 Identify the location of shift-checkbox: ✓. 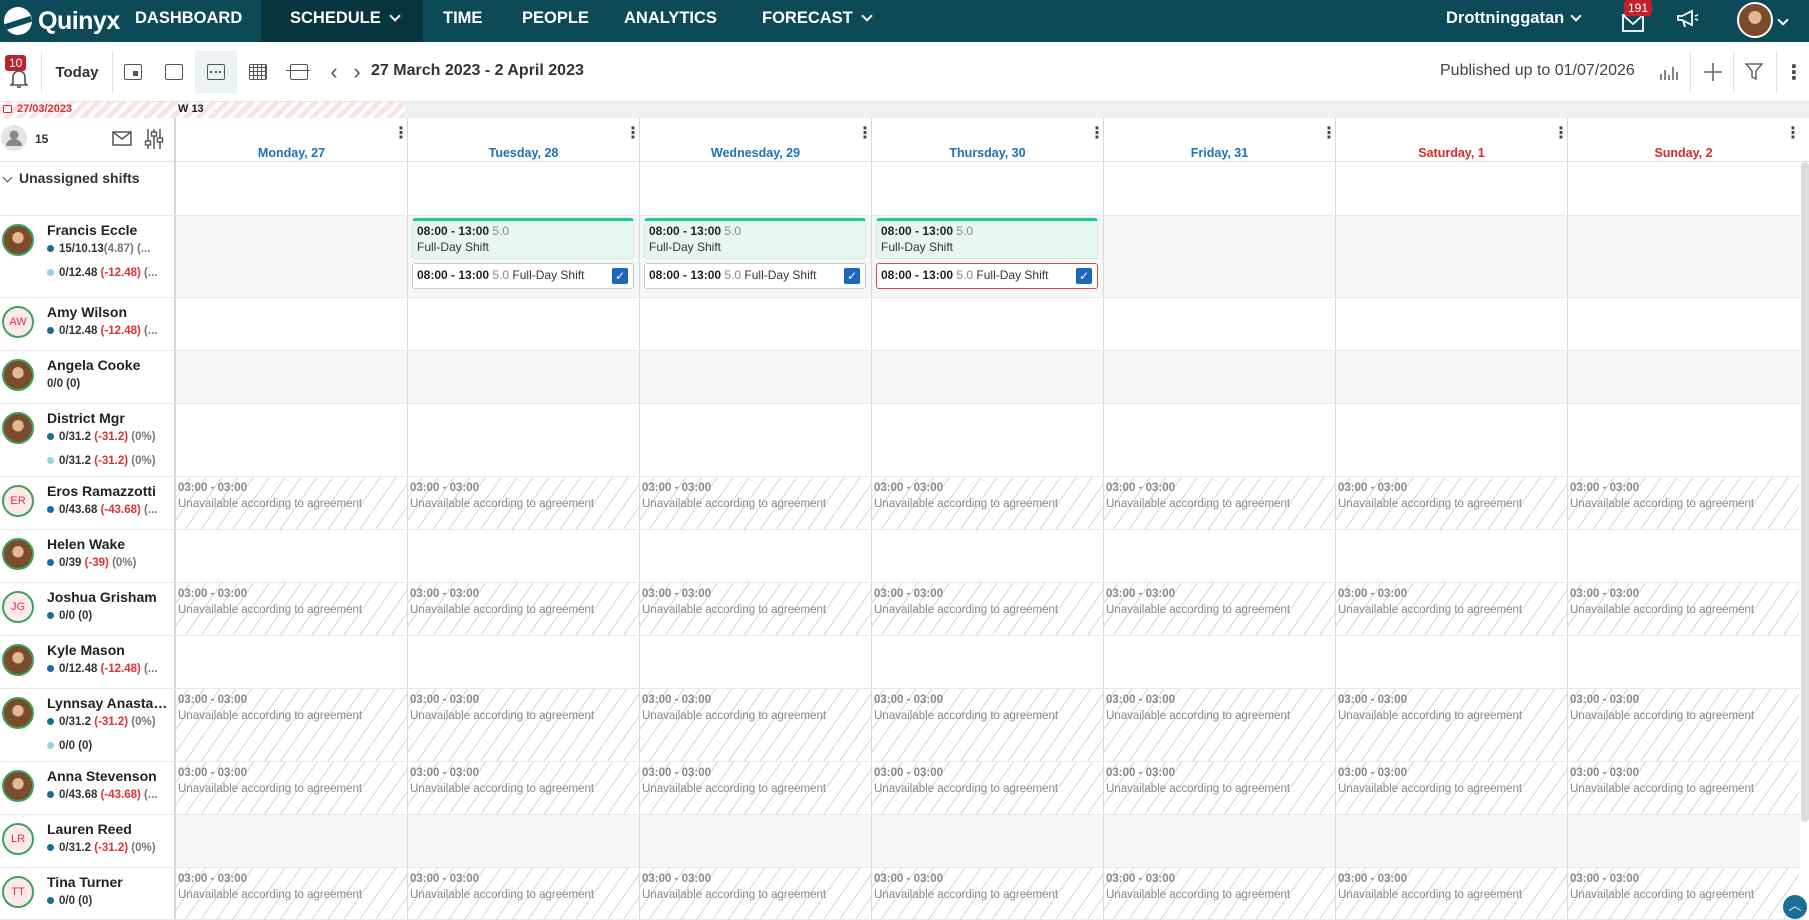
(852, 276).